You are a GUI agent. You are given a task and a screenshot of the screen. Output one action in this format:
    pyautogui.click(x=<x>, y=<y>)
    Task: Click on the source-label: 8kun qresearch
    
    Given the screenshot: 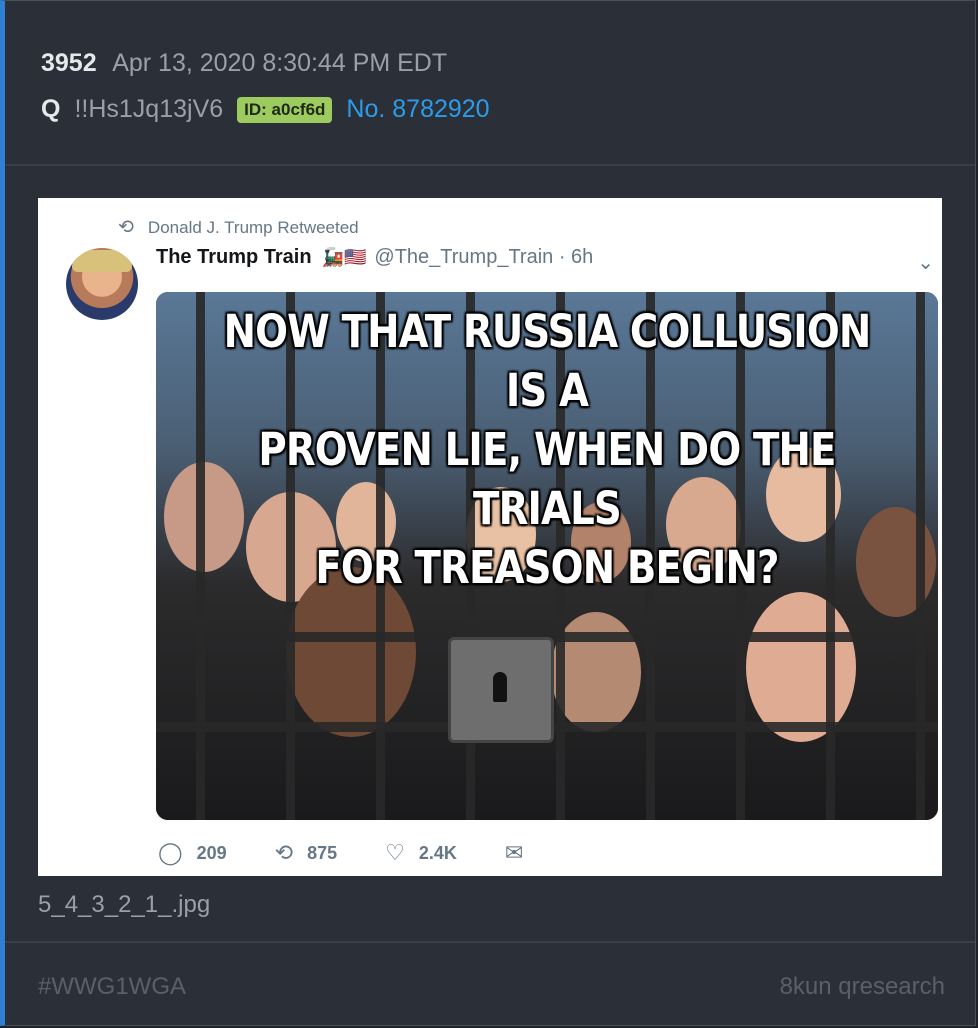 What is the action you would take?
    pyautogui.click(x=862, y=986)
    